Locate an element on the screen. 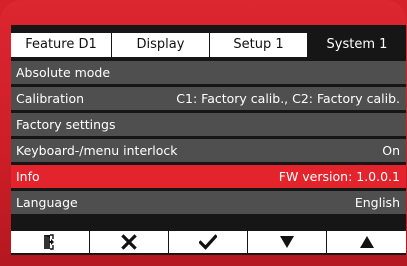 The height and width of the screenshot is (266, 407). down-button is located at coordinates (287, 242).